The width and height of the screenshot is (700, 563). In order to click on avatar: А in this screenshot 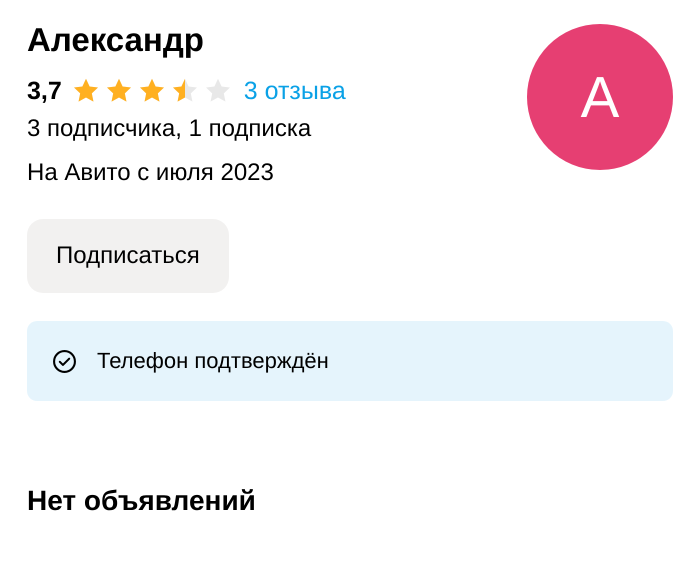, I will do `click(600, 97)`.